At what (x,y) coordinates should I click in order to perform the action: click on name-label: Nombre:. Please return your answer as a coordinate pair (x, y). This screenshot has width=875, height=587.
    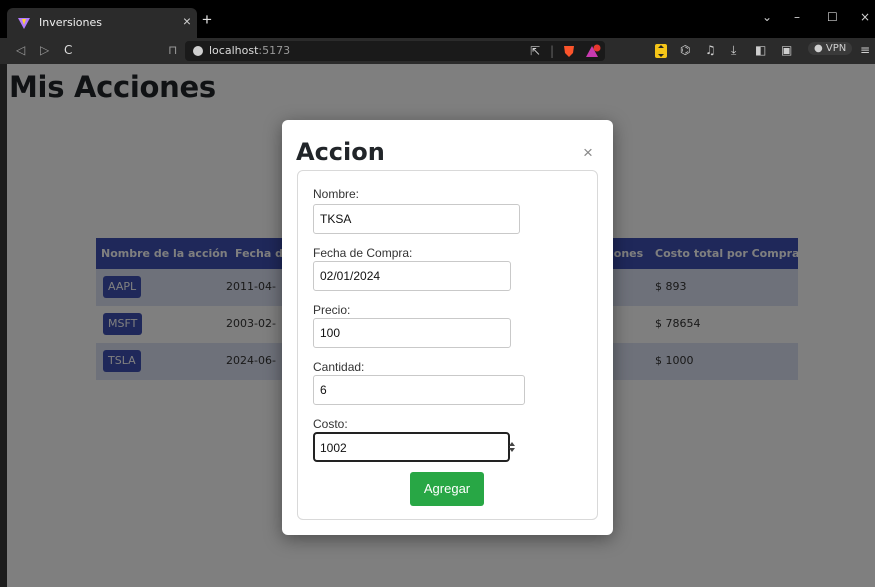
    Looking at the image, I should click on (336, 194).